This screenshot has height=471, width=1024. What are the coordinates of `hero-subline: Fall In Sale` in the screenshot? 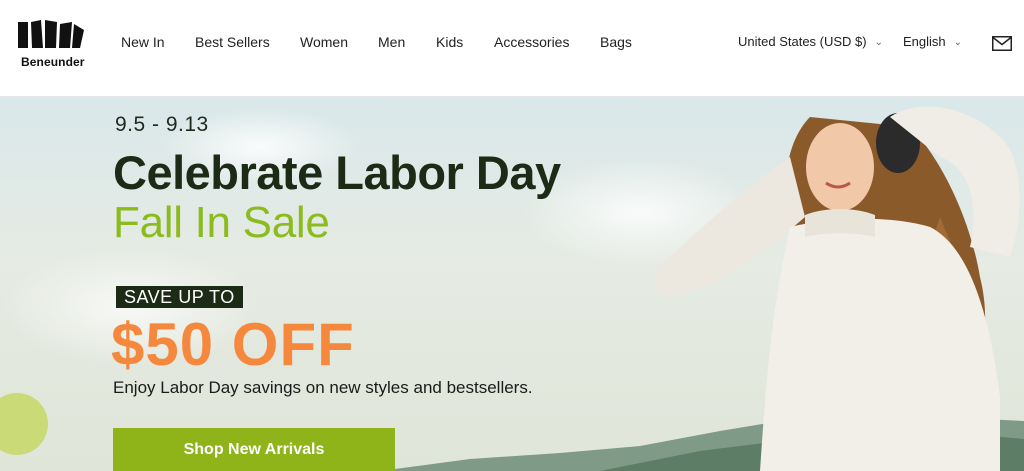 It's located at (221, 222).